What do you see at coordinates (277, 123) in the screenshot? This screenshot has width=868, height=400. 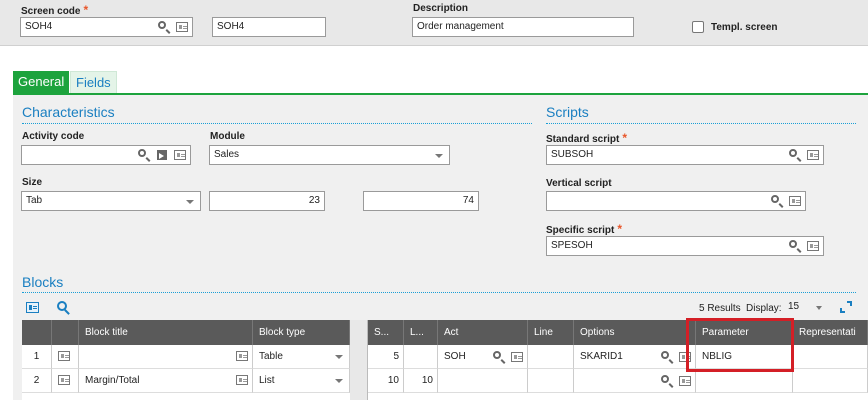 I see `characteristics-divider` at bounding box center [277, 123].